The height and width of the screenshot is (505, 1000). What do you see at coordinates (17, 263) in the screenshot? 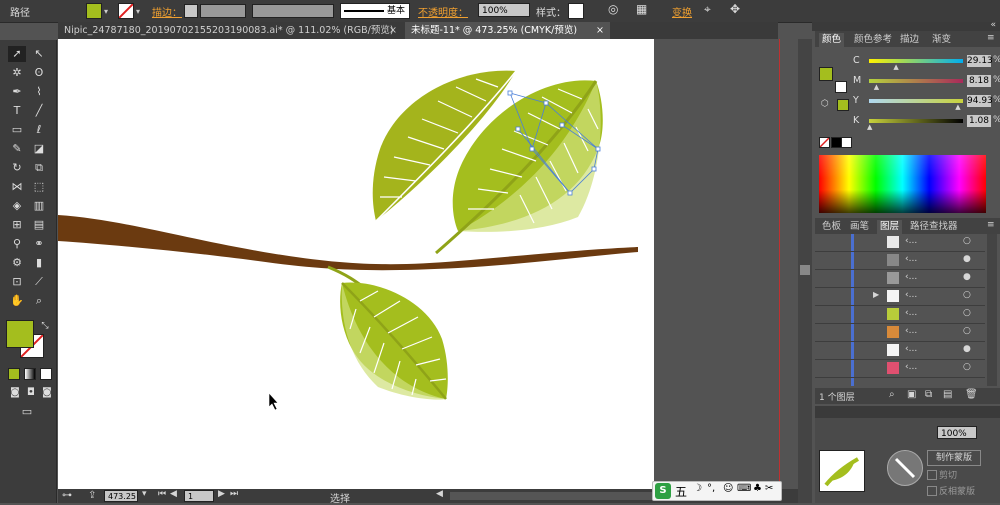
I see `symbol-sprayer-icon: ⚙` at bounding box center [17, 263].